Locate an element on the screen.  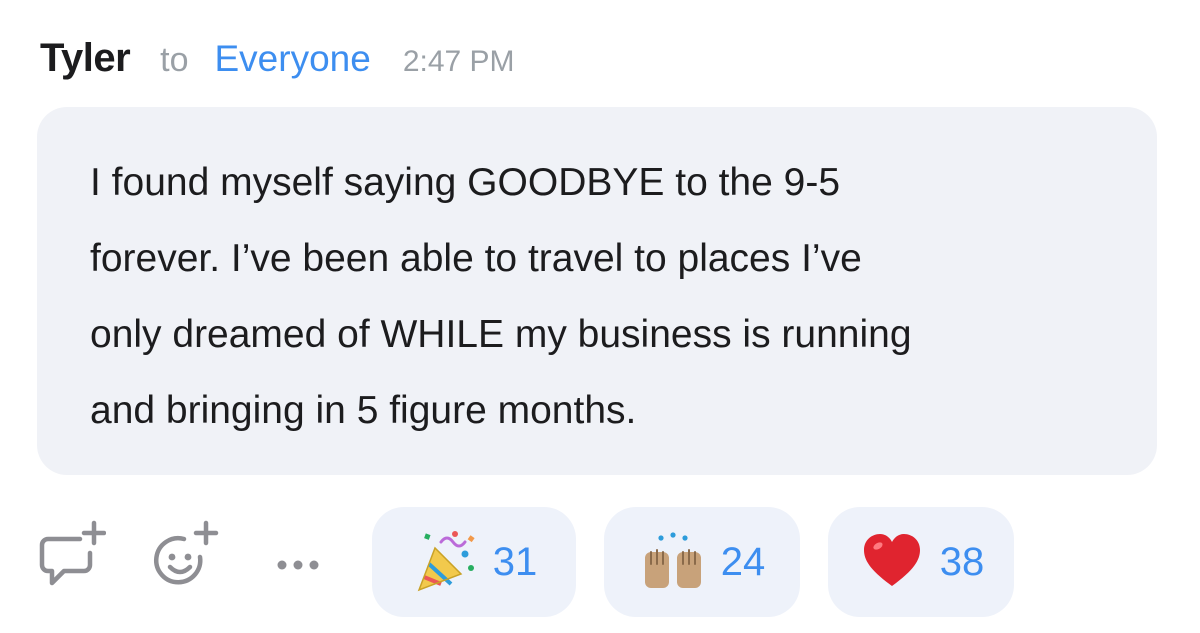
raised-hands-icon is located at coordinates (673, 562).